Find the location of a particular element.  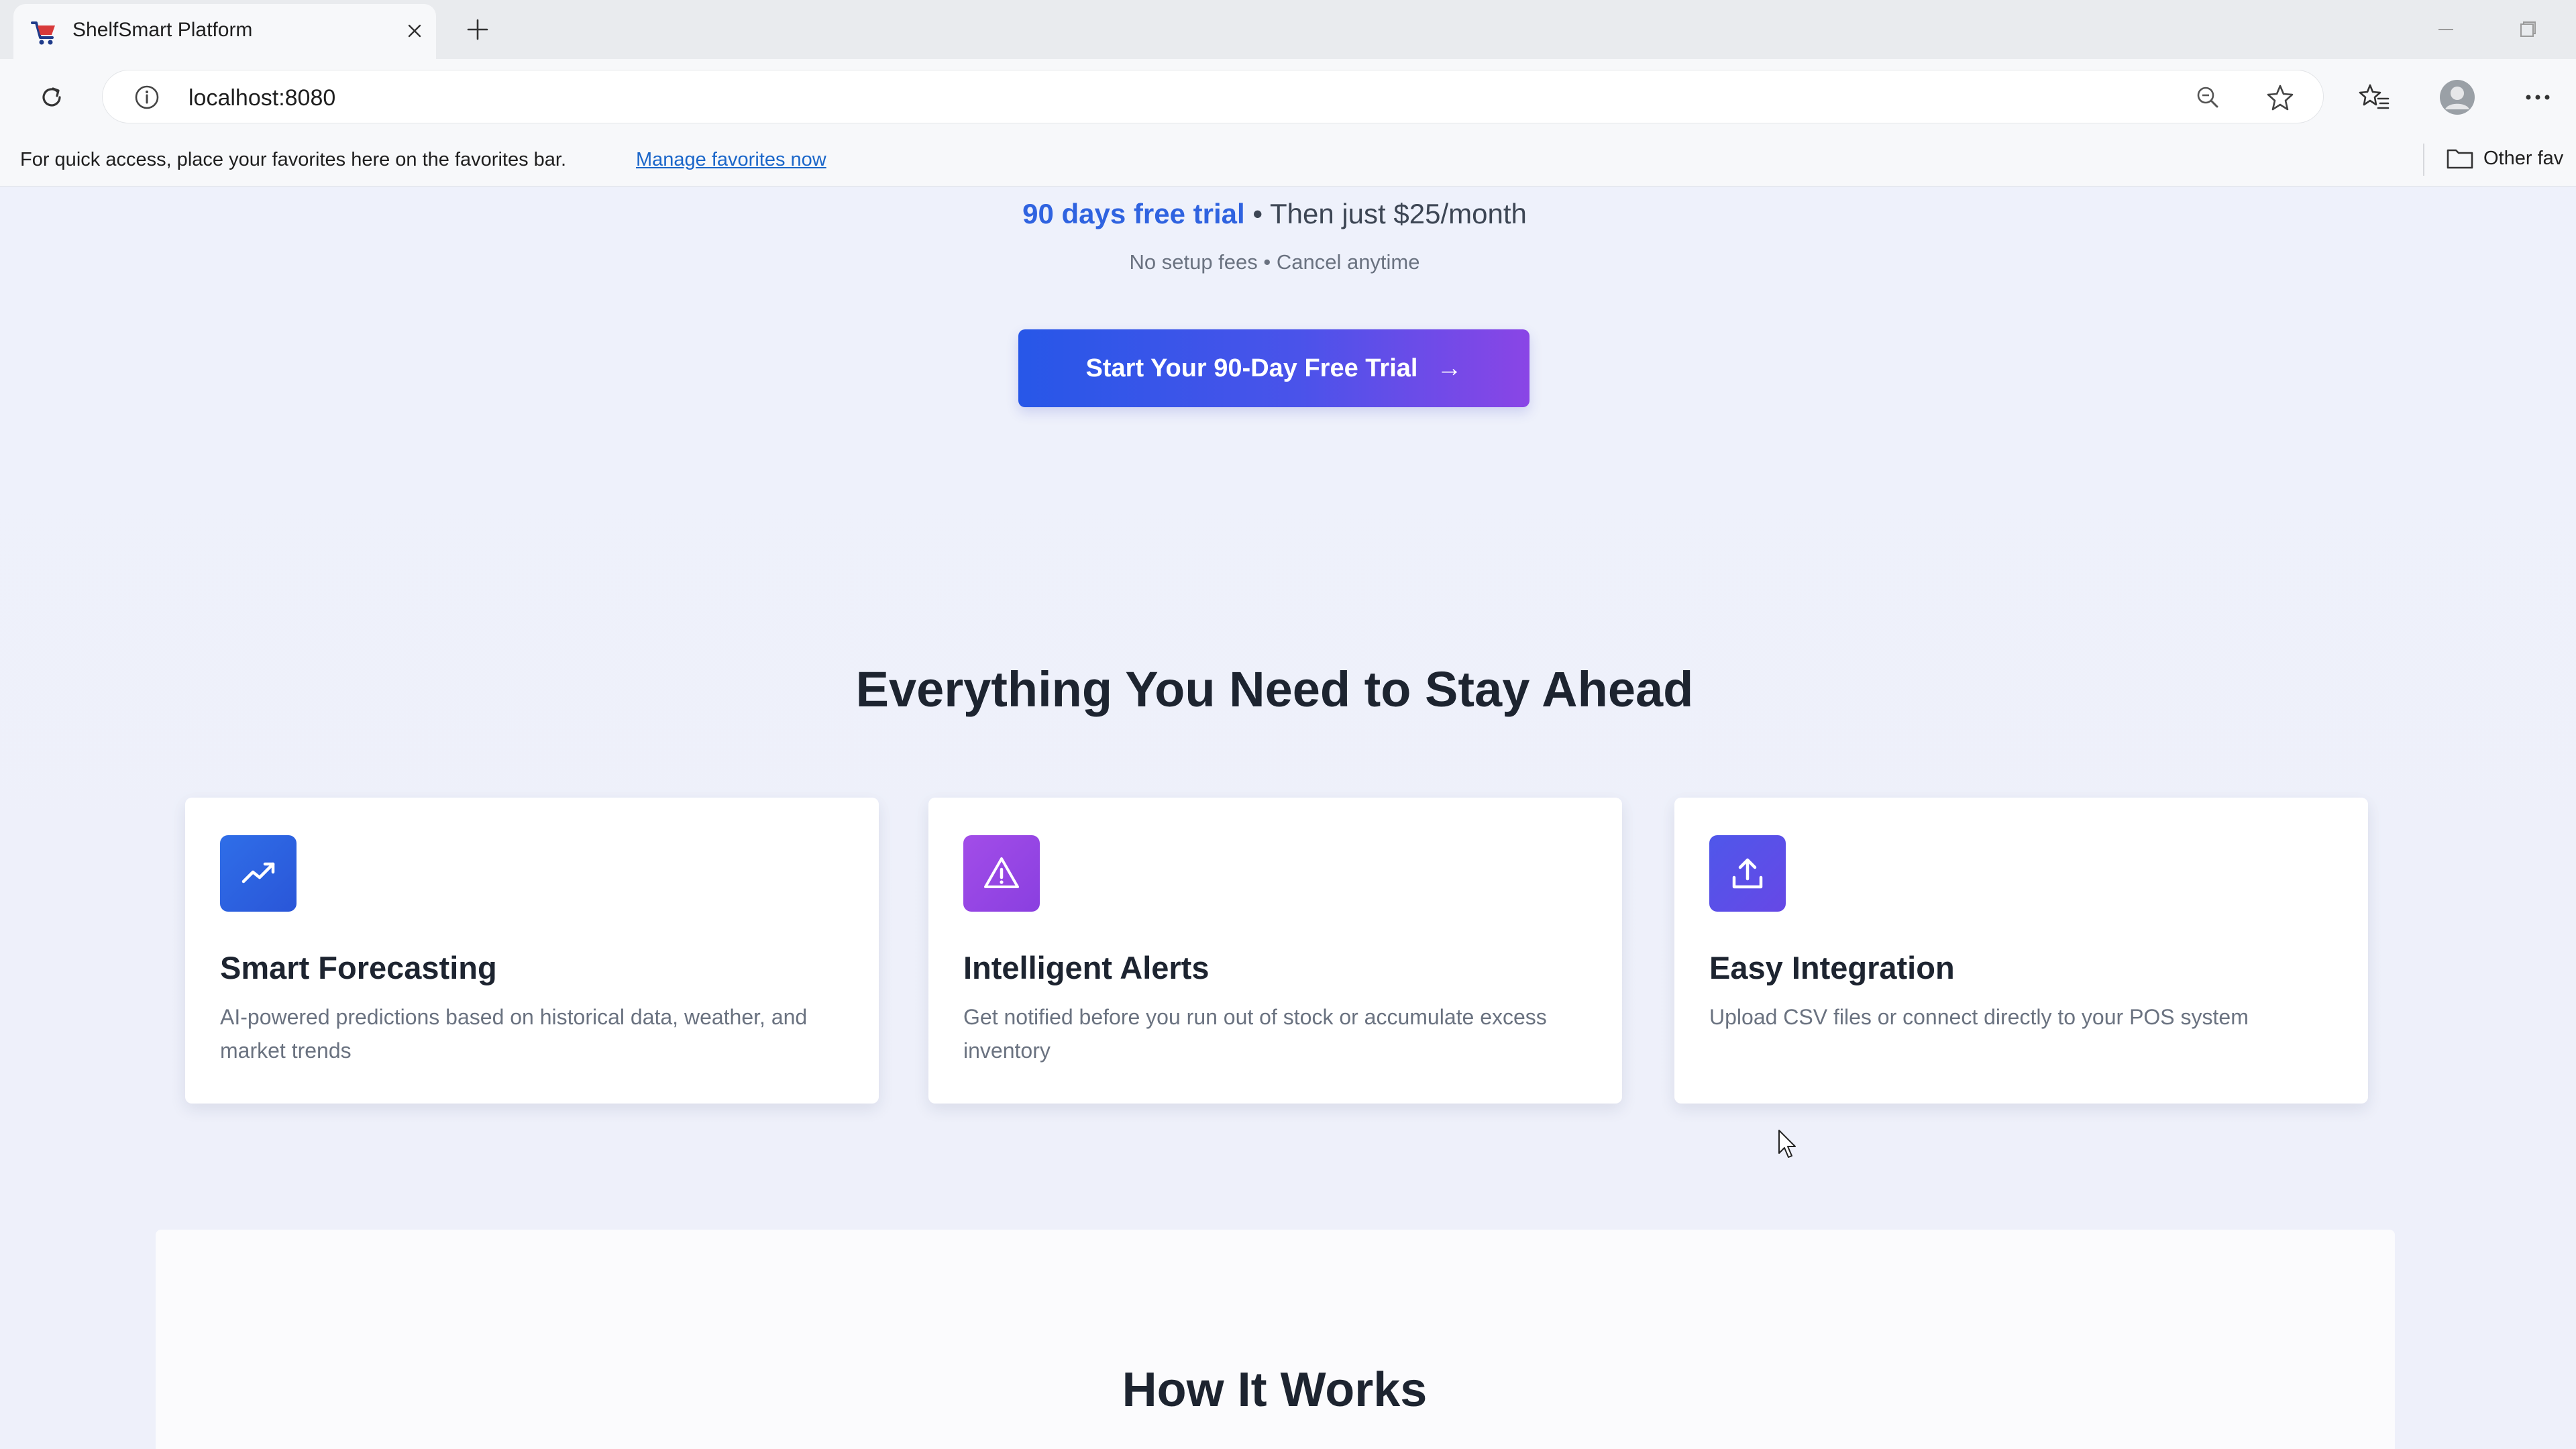

mouse-cursor-icon is located at coordinates (1788, 1144).